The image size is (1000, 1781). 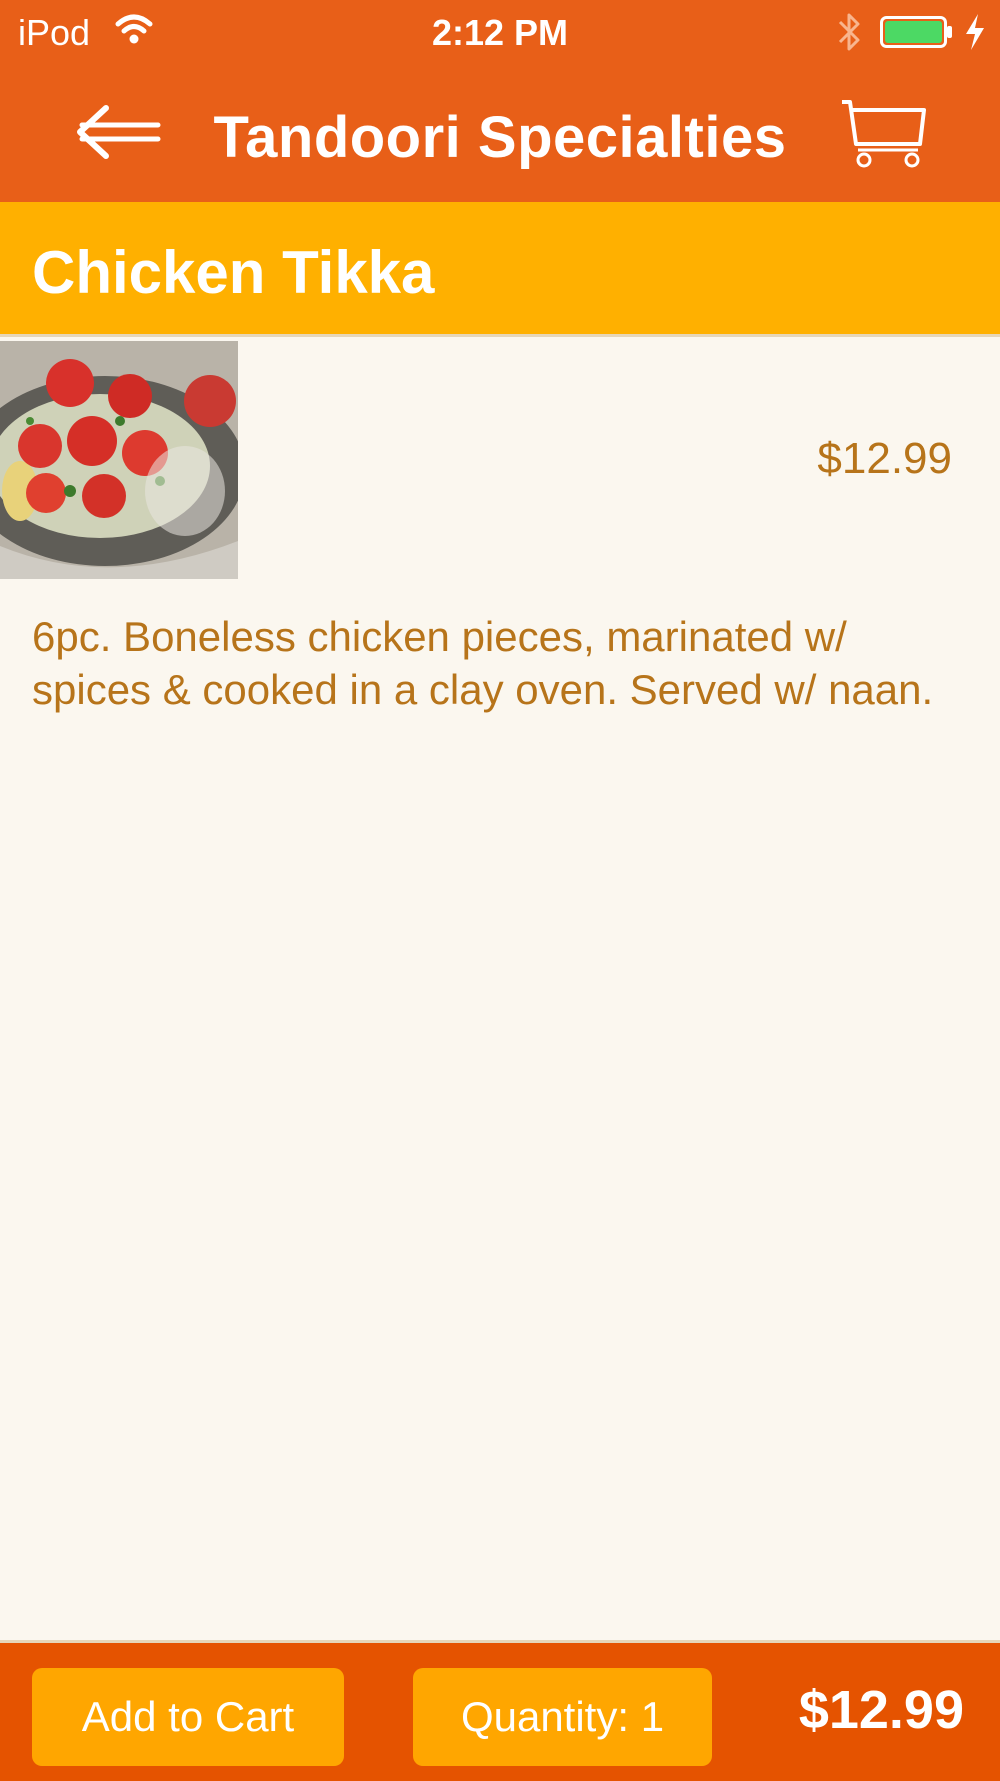 What do you see at coordinates (500, 32) in the screenshot?
I see `status-bar: iPod 2:12 PM` at bounding box center [500, 32].